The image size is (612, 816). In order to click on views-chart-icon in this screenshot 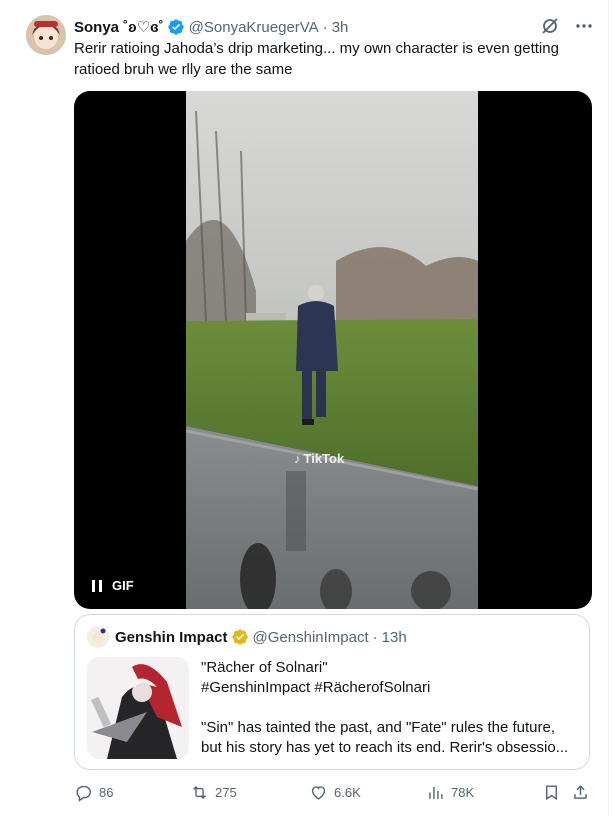, I will do `click(436, 792)`.